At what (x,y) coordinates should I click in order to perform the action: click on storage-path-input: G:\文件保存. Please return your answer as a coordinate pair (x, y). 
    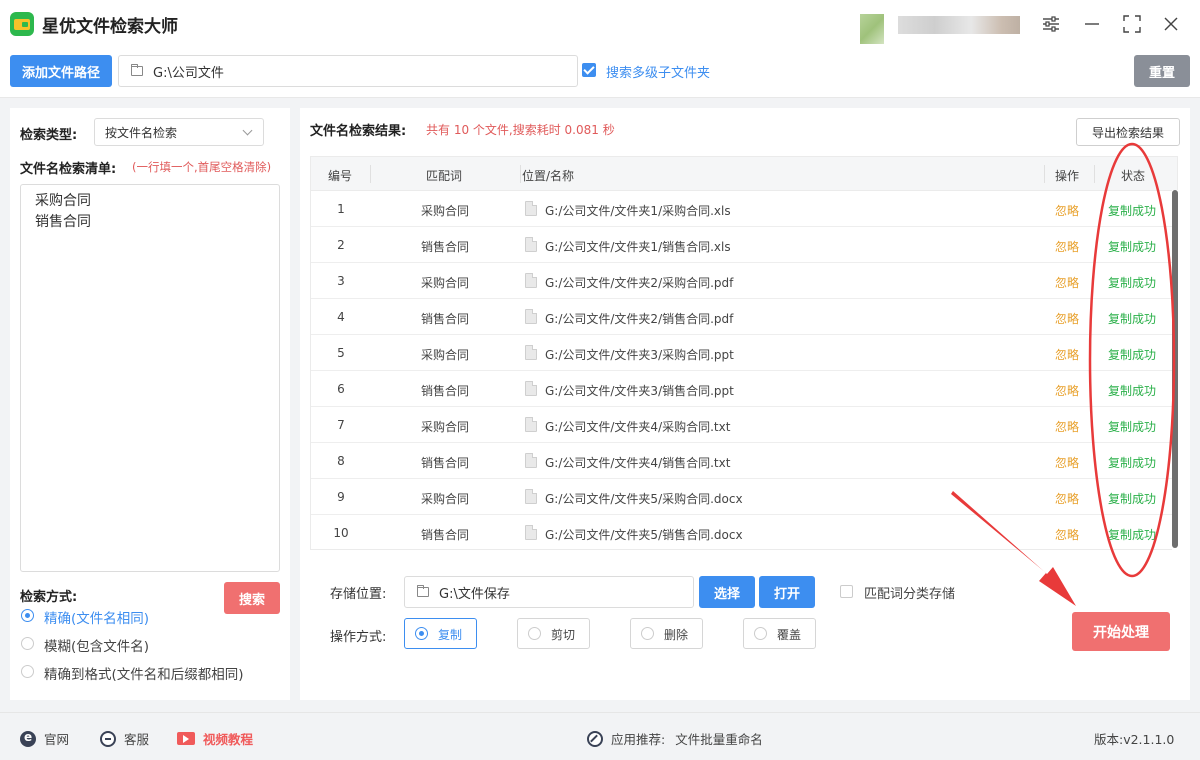
    Looking at the image, I should click on (549, 592).